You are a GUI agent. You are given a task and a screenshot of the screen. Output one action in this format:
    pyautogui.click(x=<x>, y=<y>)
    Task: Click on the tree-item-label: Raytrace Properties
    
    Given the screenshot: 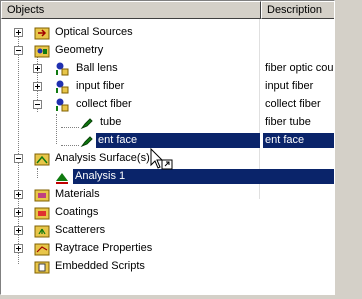 What is the action you would take?
    pyautogui.click(x=104, y=248)
    